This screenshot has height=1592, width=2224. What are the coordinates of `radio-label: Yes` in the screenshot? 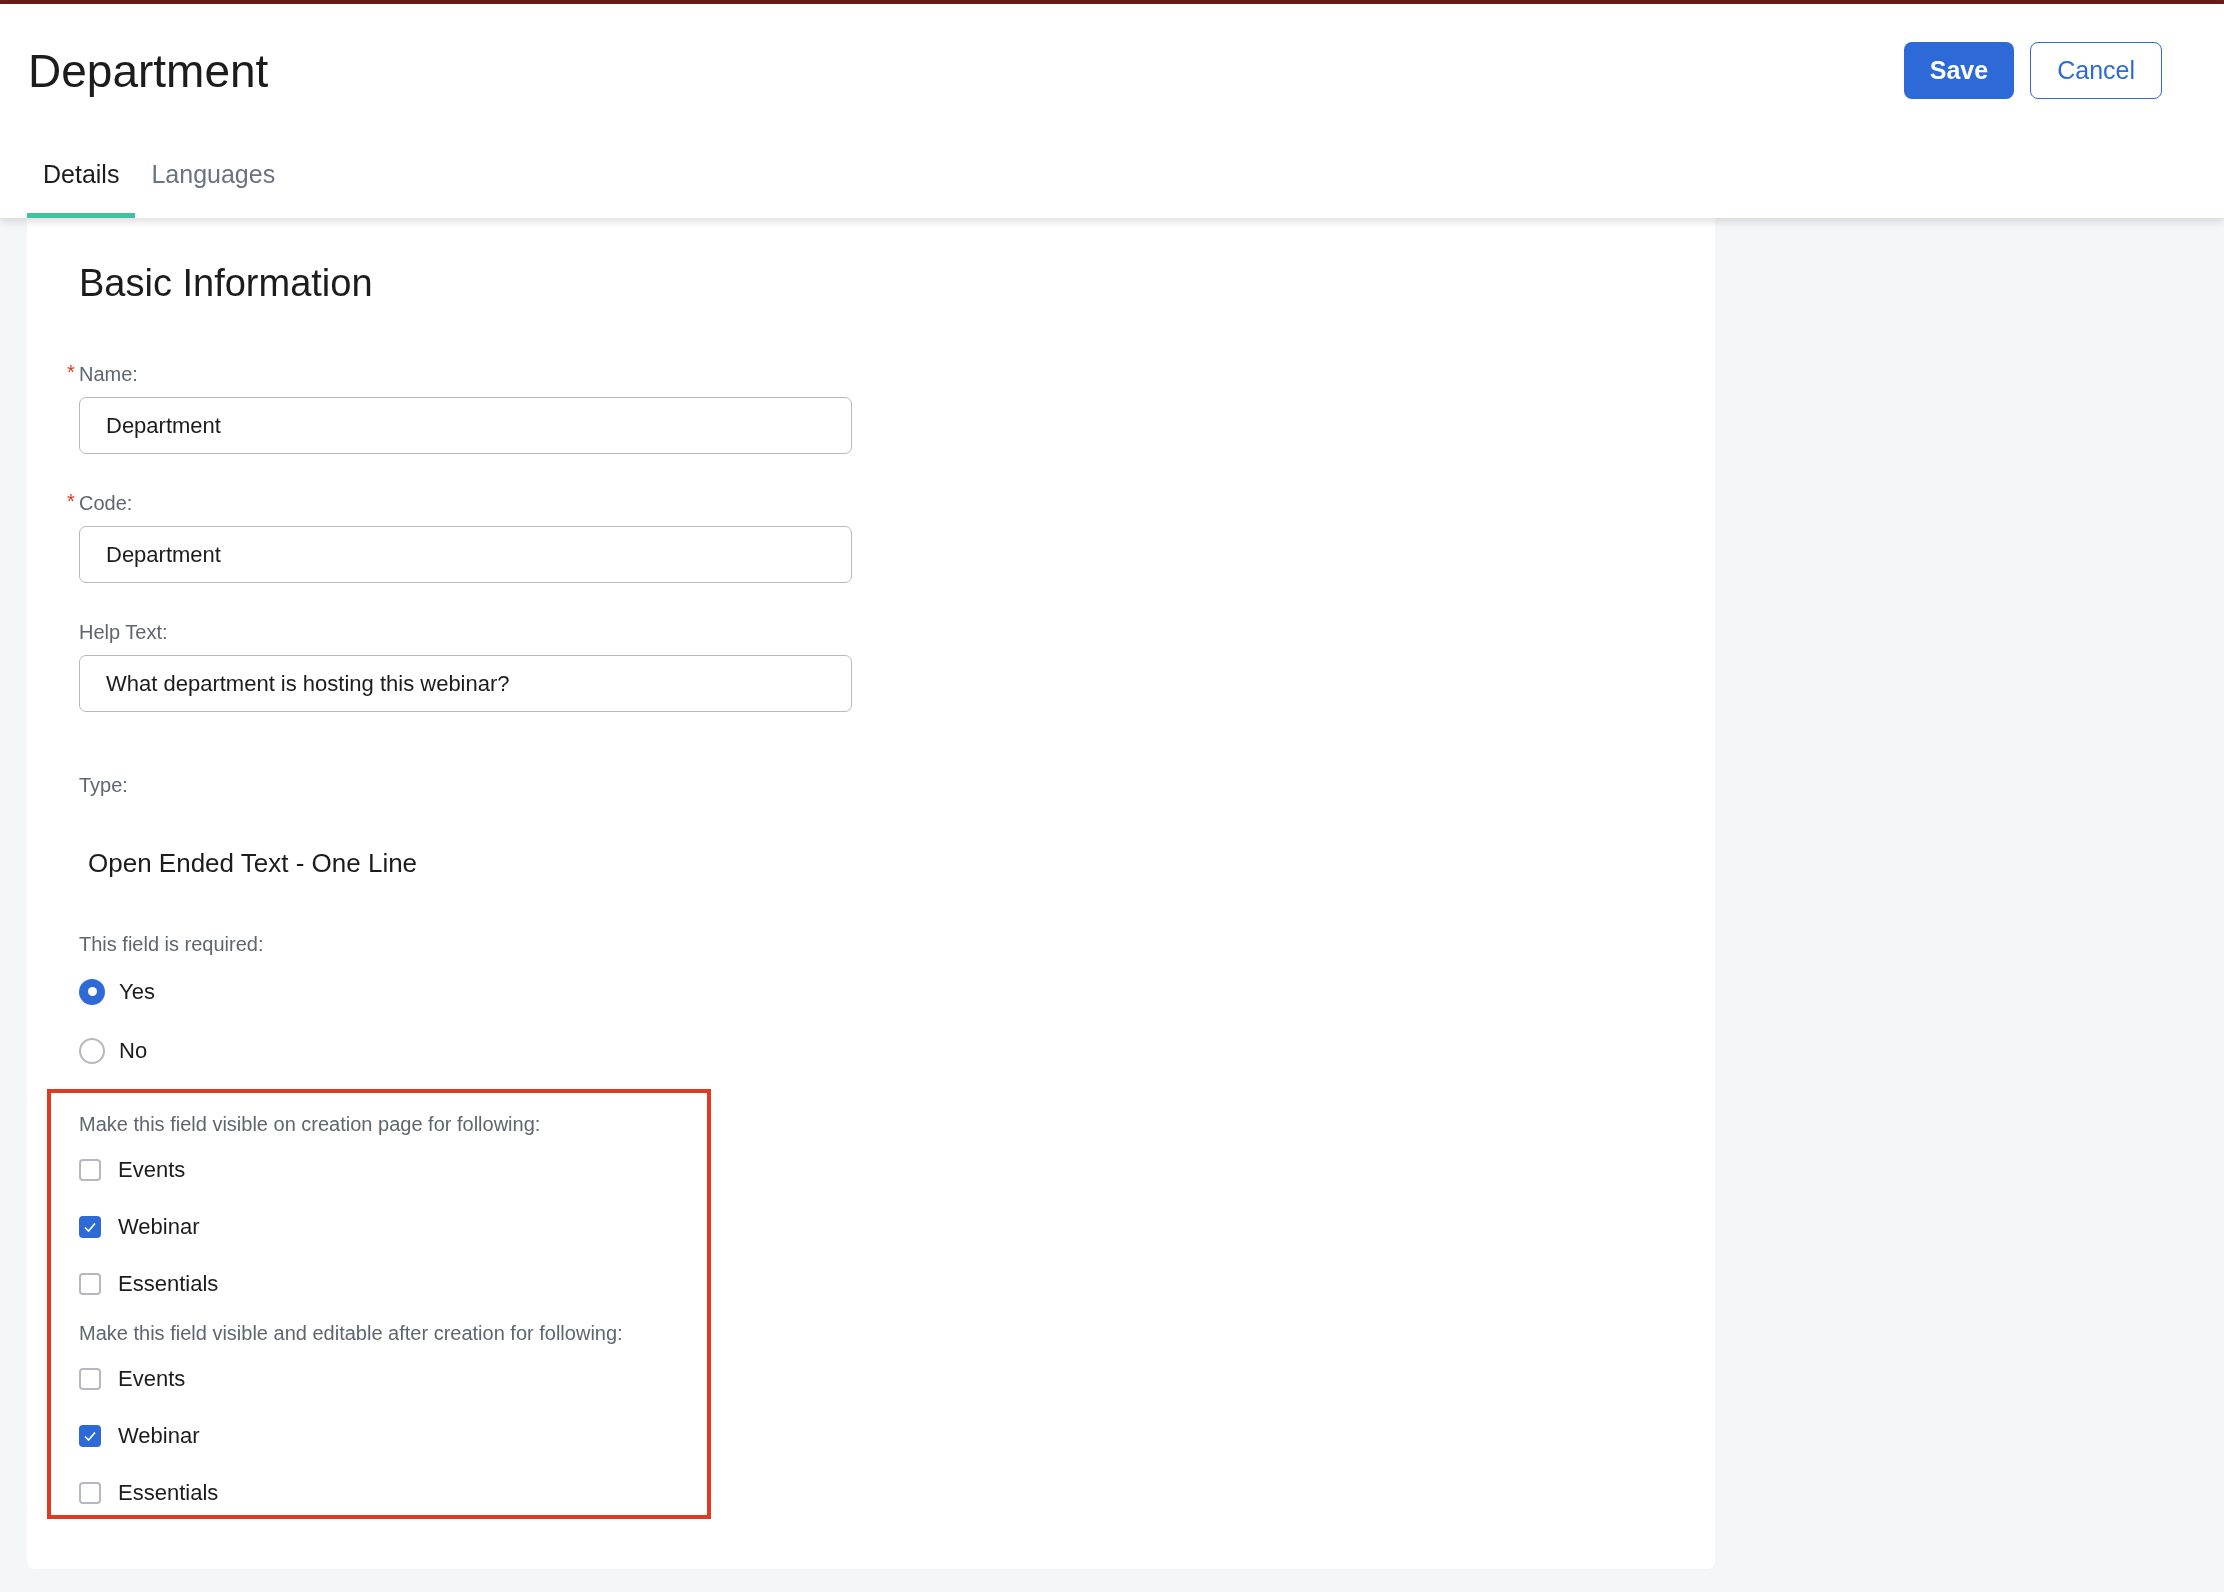 It's located at (137, 992).